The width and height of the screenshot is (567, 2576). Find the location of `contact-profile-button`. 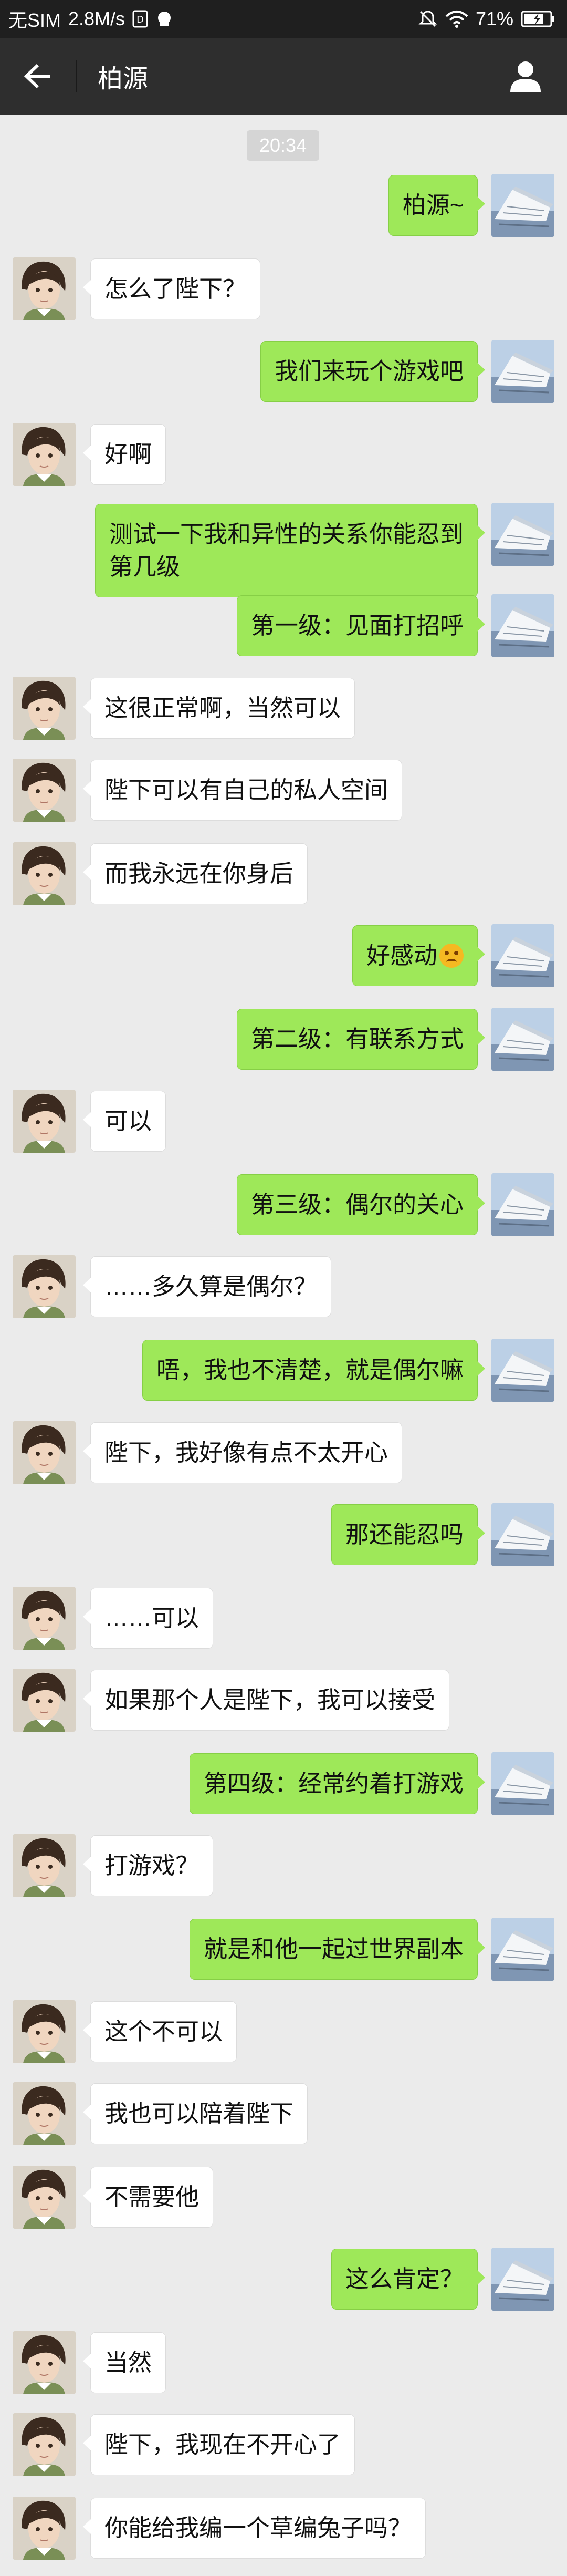

contact-profile-button is located at coordinates (525, 76).